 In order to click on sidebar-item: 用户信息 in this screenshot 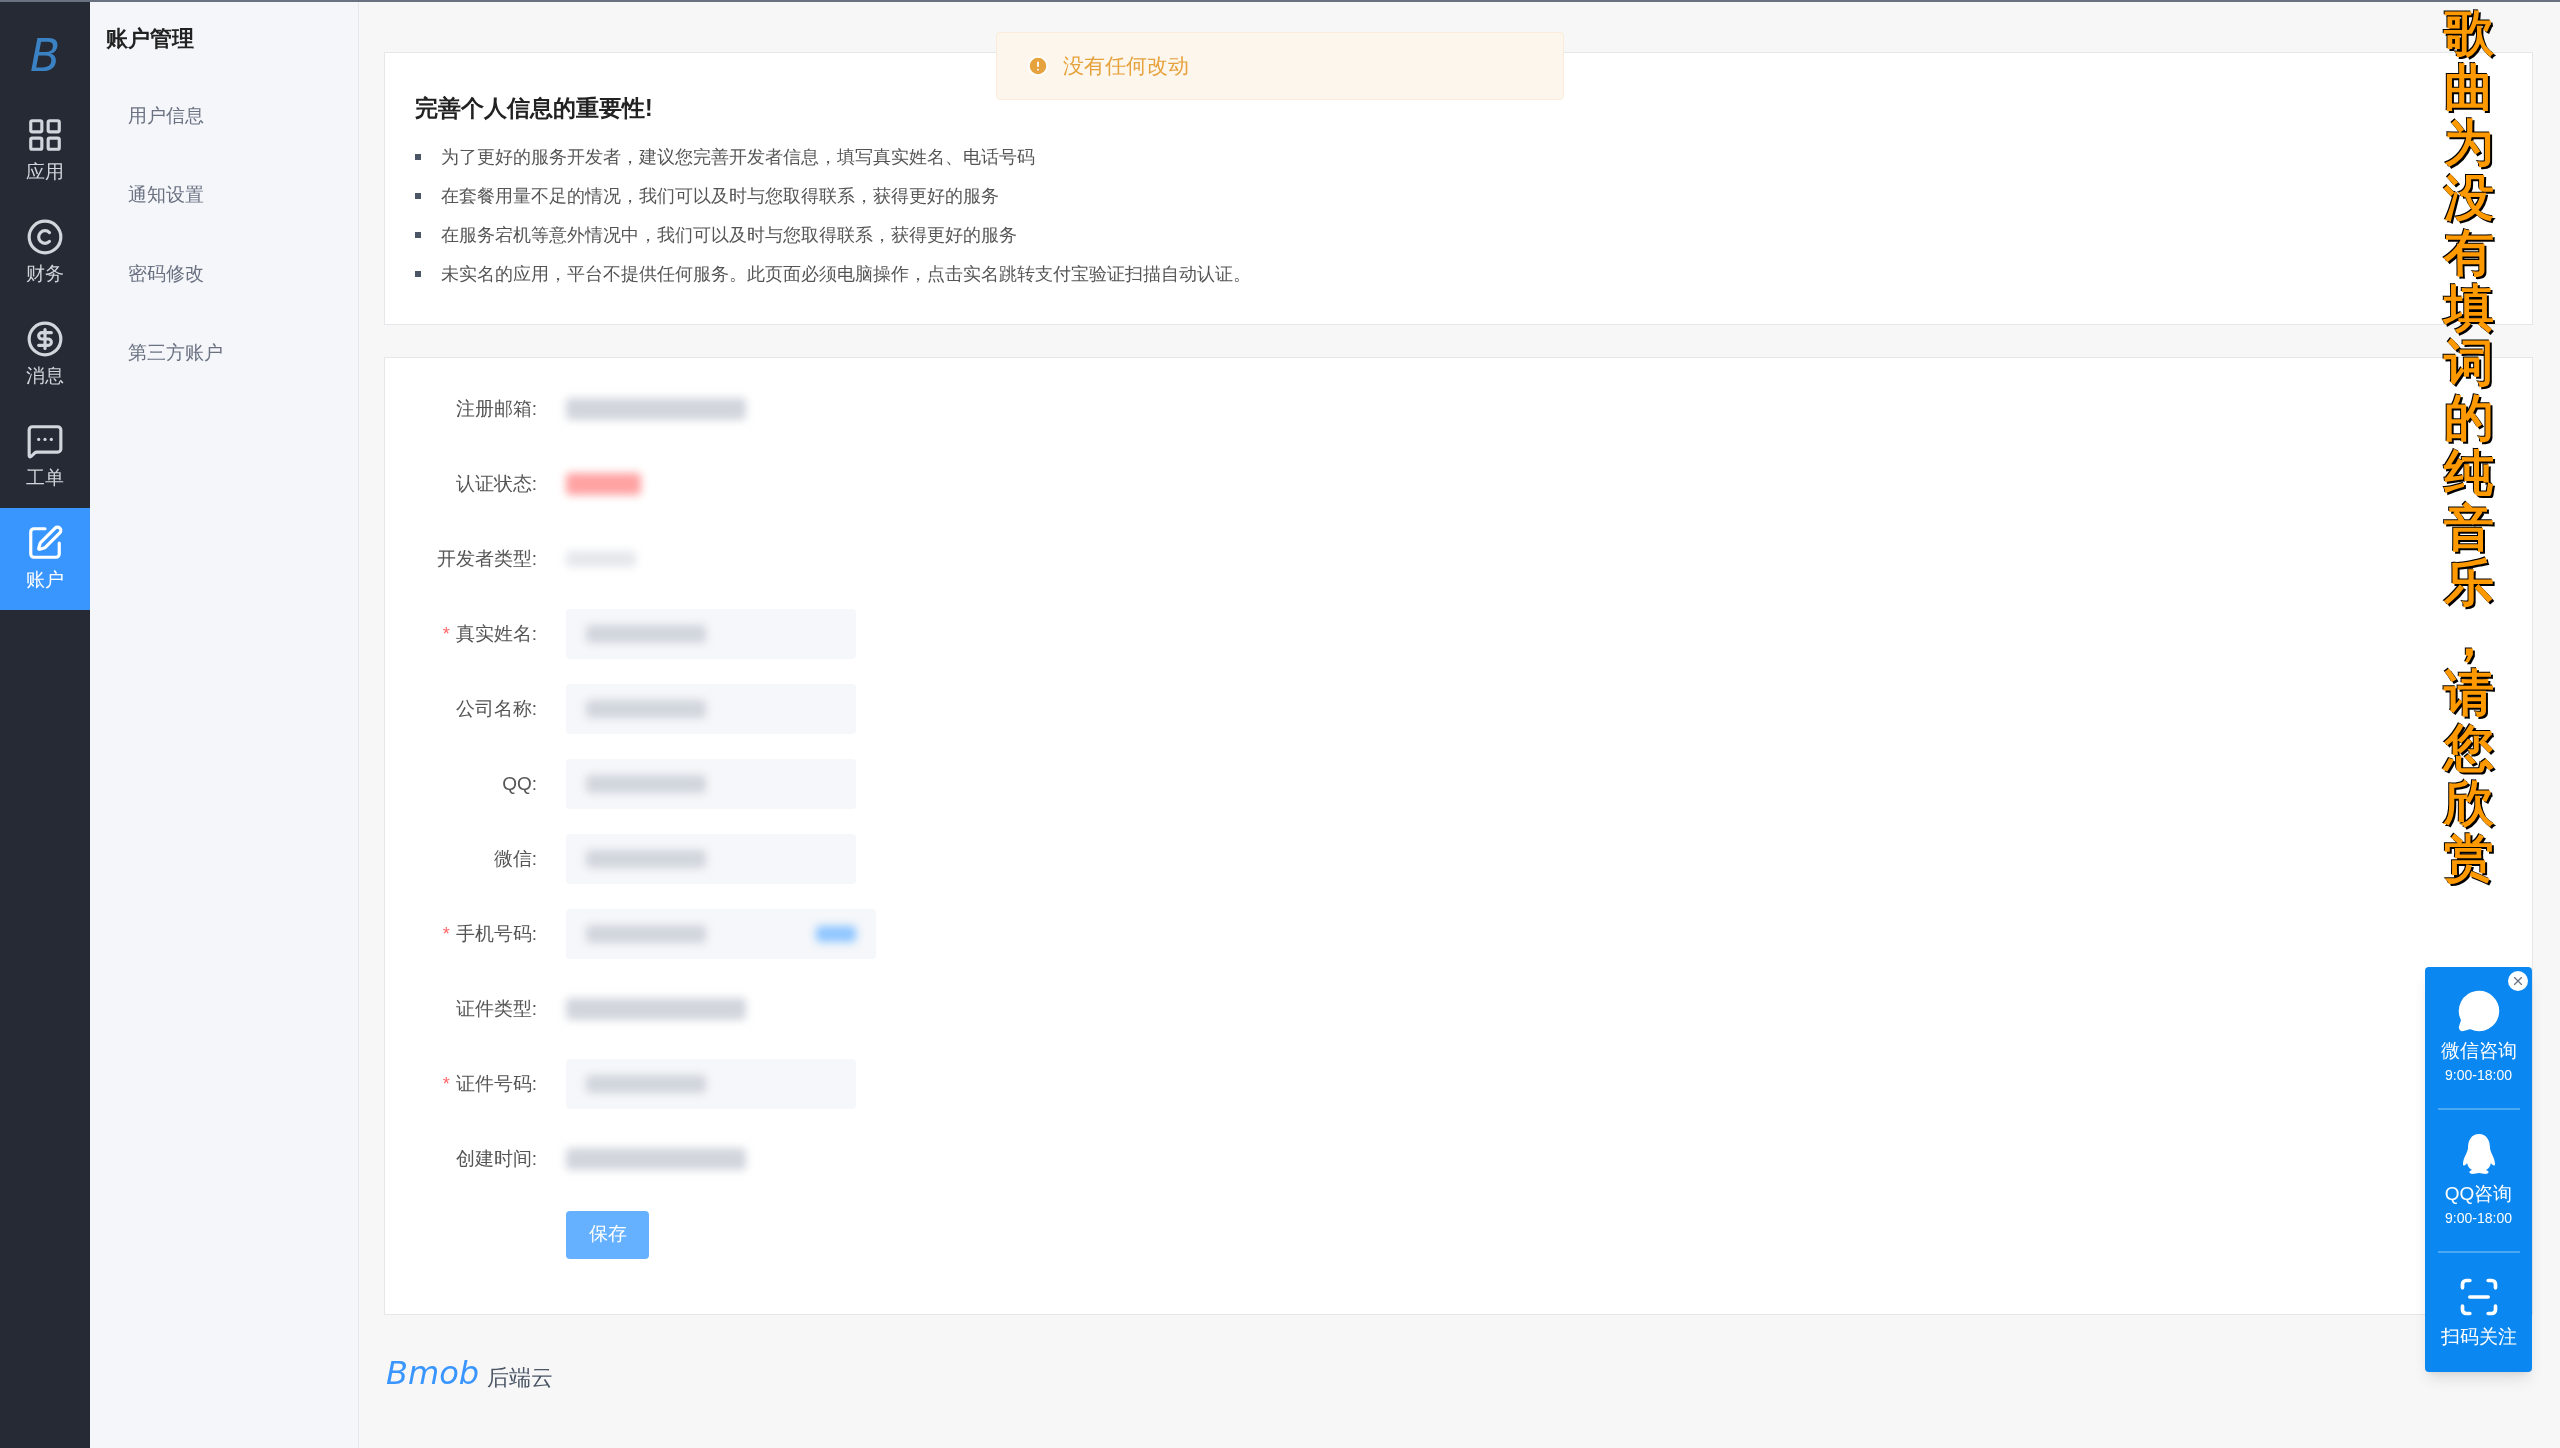, I will do `click(224, 116)`.